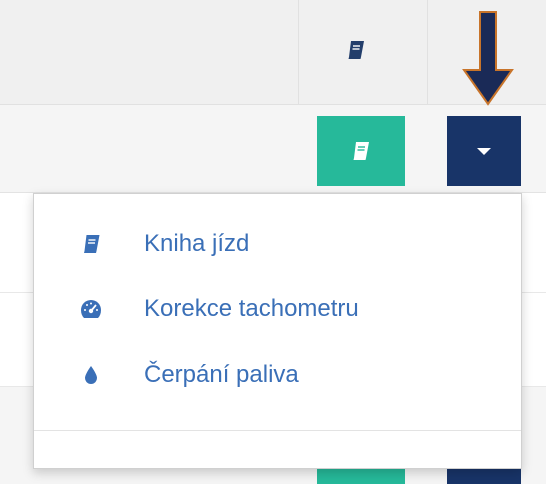 The image size is (546, 484). What do you see at coordinates (277, 430) in the screenshot?
I see `menu-divider` at bounding box center [277, 430].